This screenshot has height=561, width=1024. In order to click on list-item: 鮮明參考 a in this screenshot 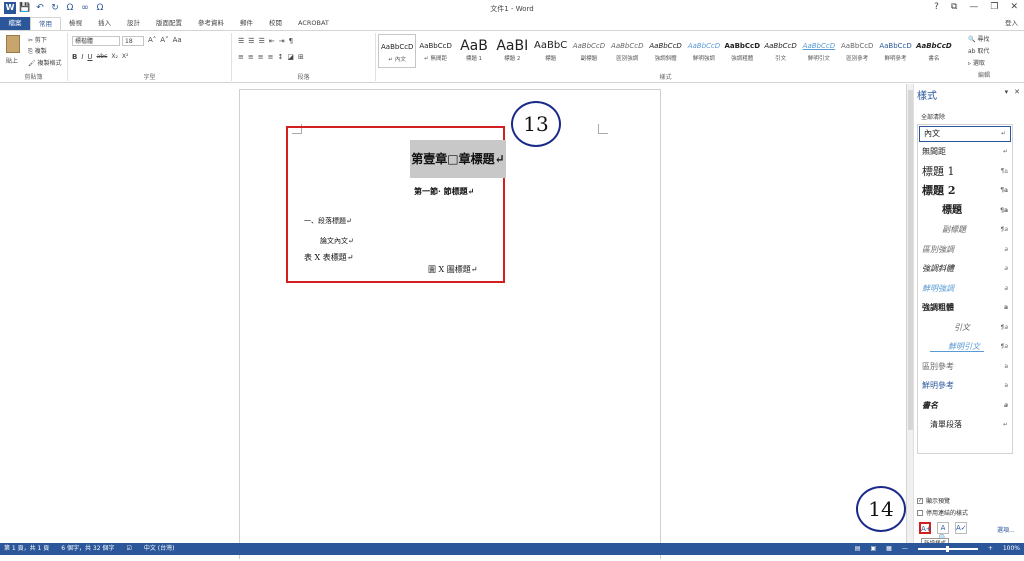, I will do `click(965, 386)`.